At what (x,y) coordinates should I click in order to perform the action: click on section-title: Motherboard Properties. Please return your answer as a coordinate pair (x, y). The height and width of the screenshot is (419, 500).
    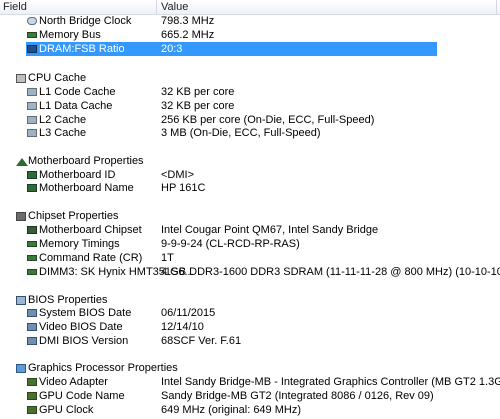
    Looking at the image, I should click on (86, 161).